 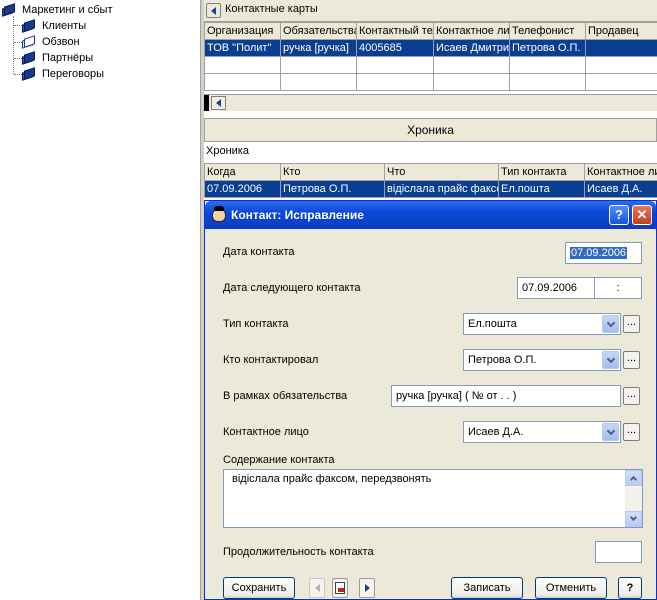 I want to click on column-header: Когда, so click(x=242, y=172).